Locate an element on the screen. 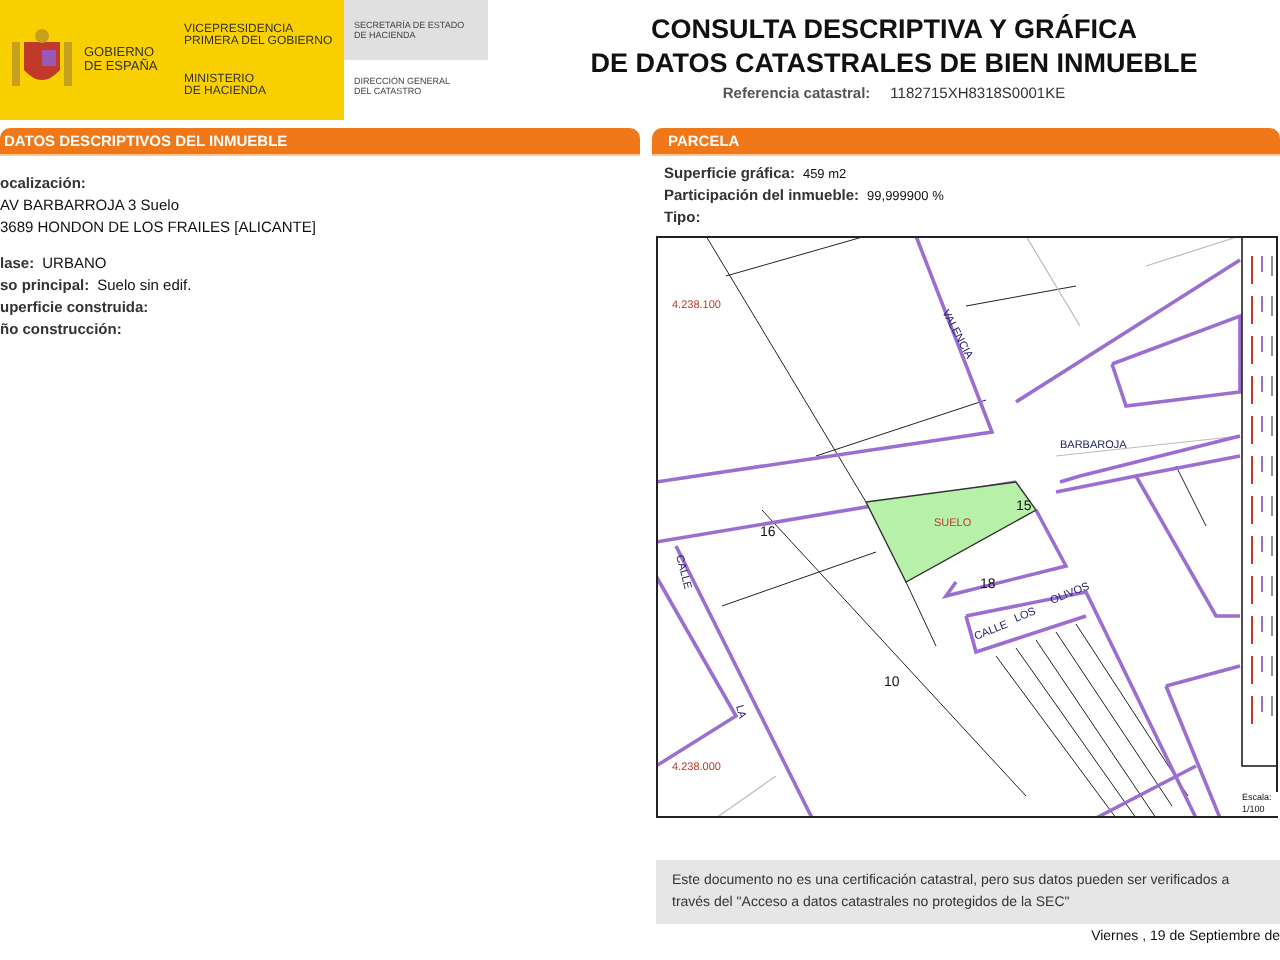 The image size is (1280, 960). document-title: CONSULTA DESCRIPTIVA Y GRÁFICA is located at coordinates (893, 29).